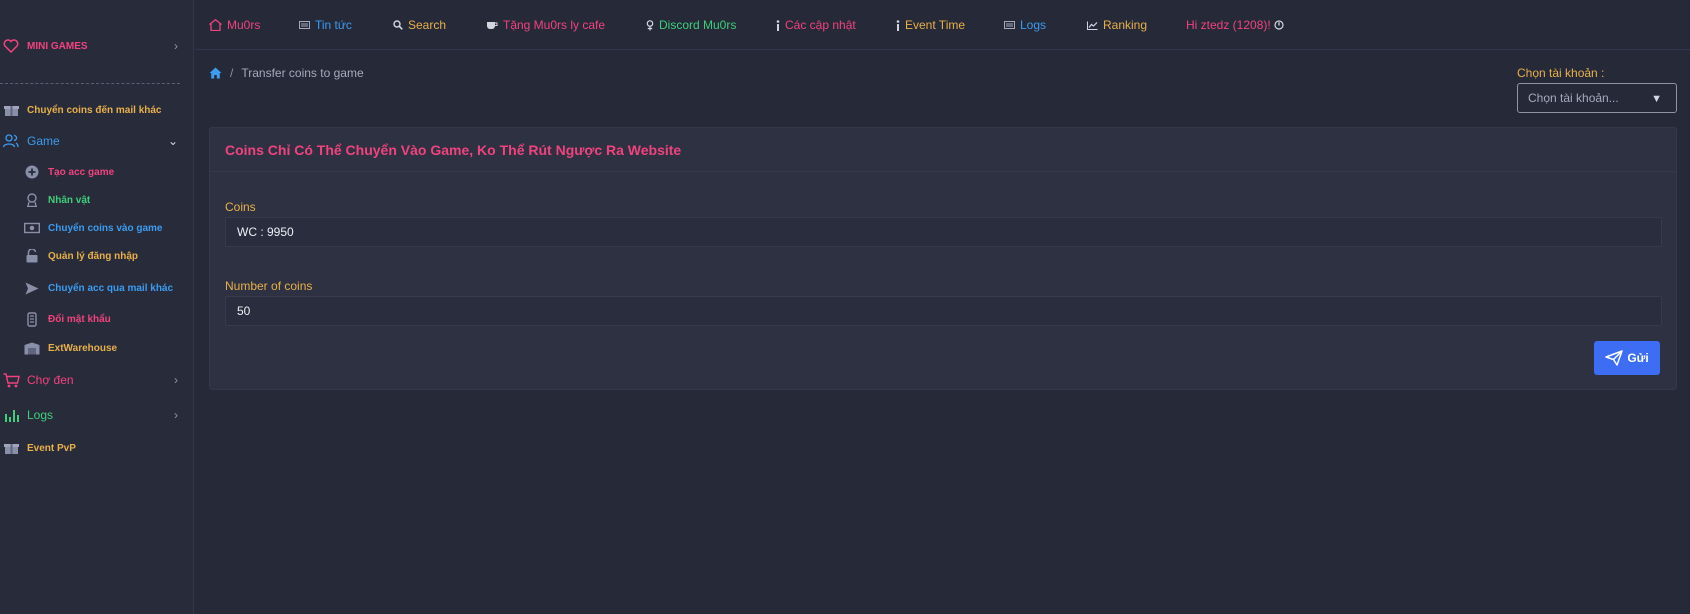  What do you see at coordinates (698, 25) in the screenshot?
I see `nav-label: Discord Mu0rs` at bounding box center [698, 25].